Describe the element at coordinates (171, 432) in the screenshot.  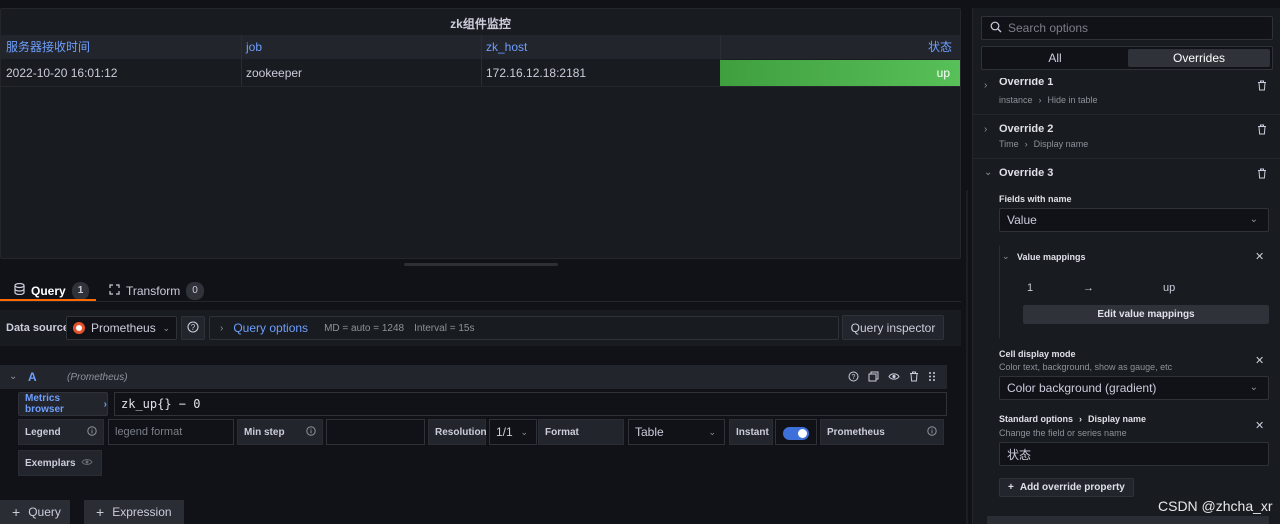
I see `legend-format-input: legend format` at that location.